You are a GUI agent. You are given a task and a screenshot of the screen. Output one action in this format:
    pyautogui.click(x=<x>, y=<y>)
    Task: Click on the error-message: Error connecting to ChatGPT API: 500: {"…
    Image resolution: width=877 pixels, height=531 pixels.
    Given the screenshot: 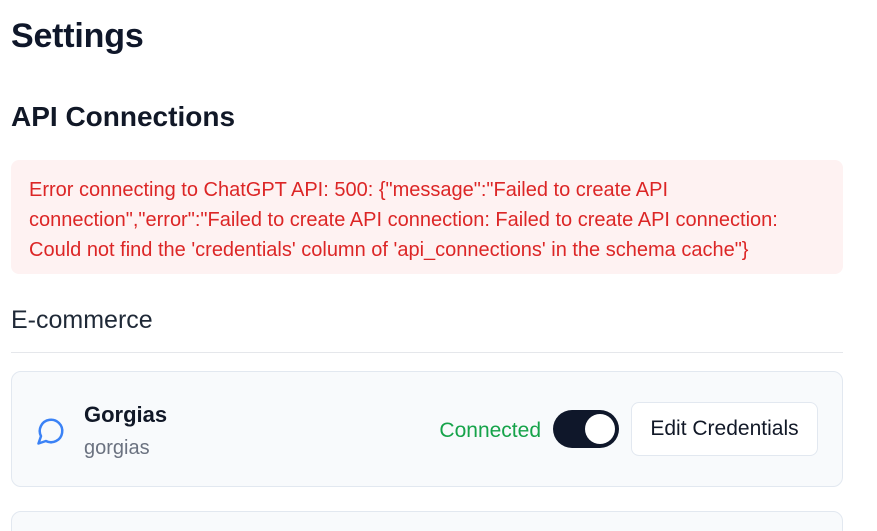 What is the action you would take?
    pyautogui.click(x=403, y=220)
    